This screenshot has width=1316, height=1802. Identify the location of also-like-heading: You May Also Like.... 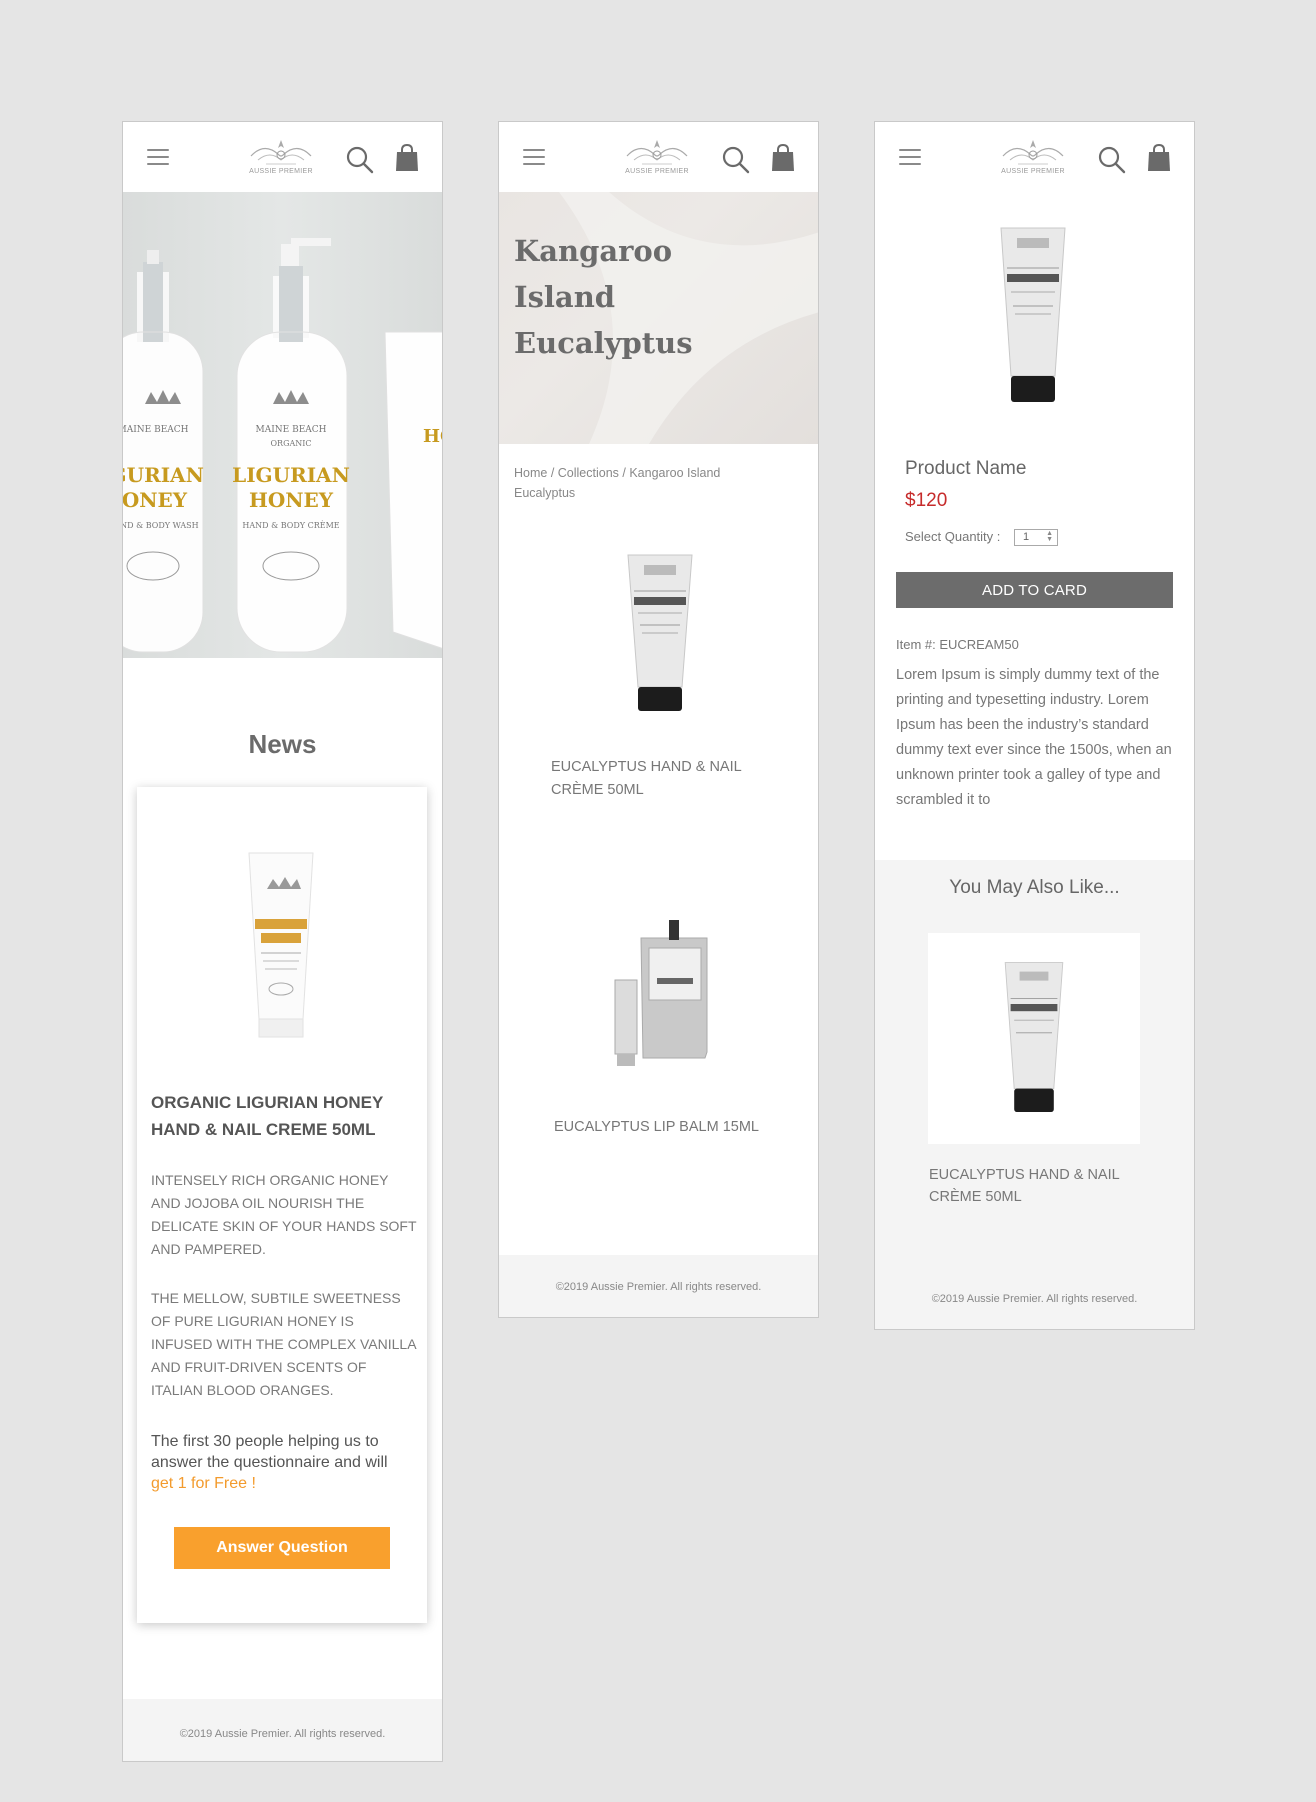
(1034, 887).